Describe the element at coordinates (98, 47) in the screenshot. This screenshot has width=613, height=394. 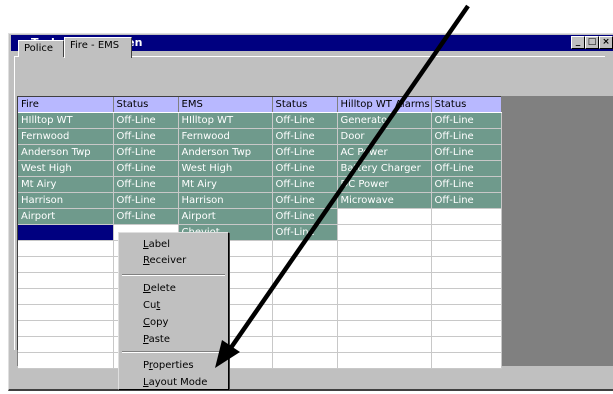
I see `tab-fire-ems: Fire - EMS` at that location.